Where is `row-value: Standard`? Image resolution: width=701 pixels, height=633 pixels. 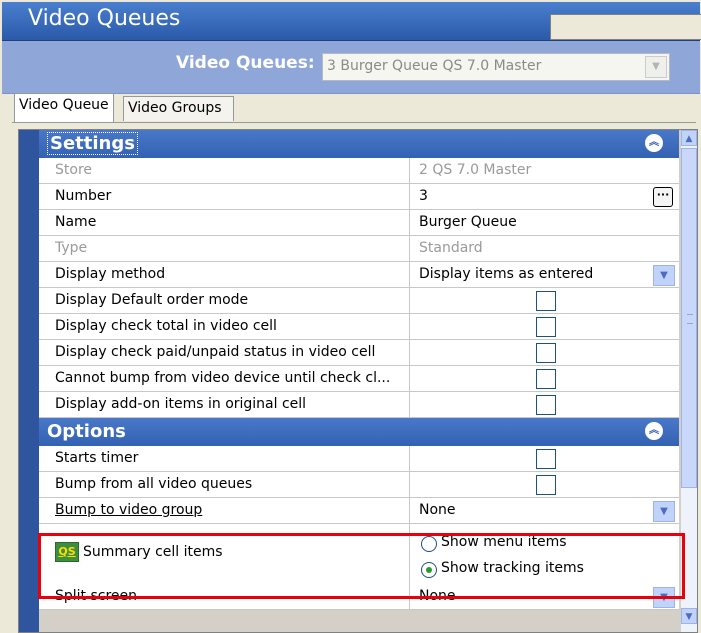
row-value: Standard is located at coordinates (451, 248).